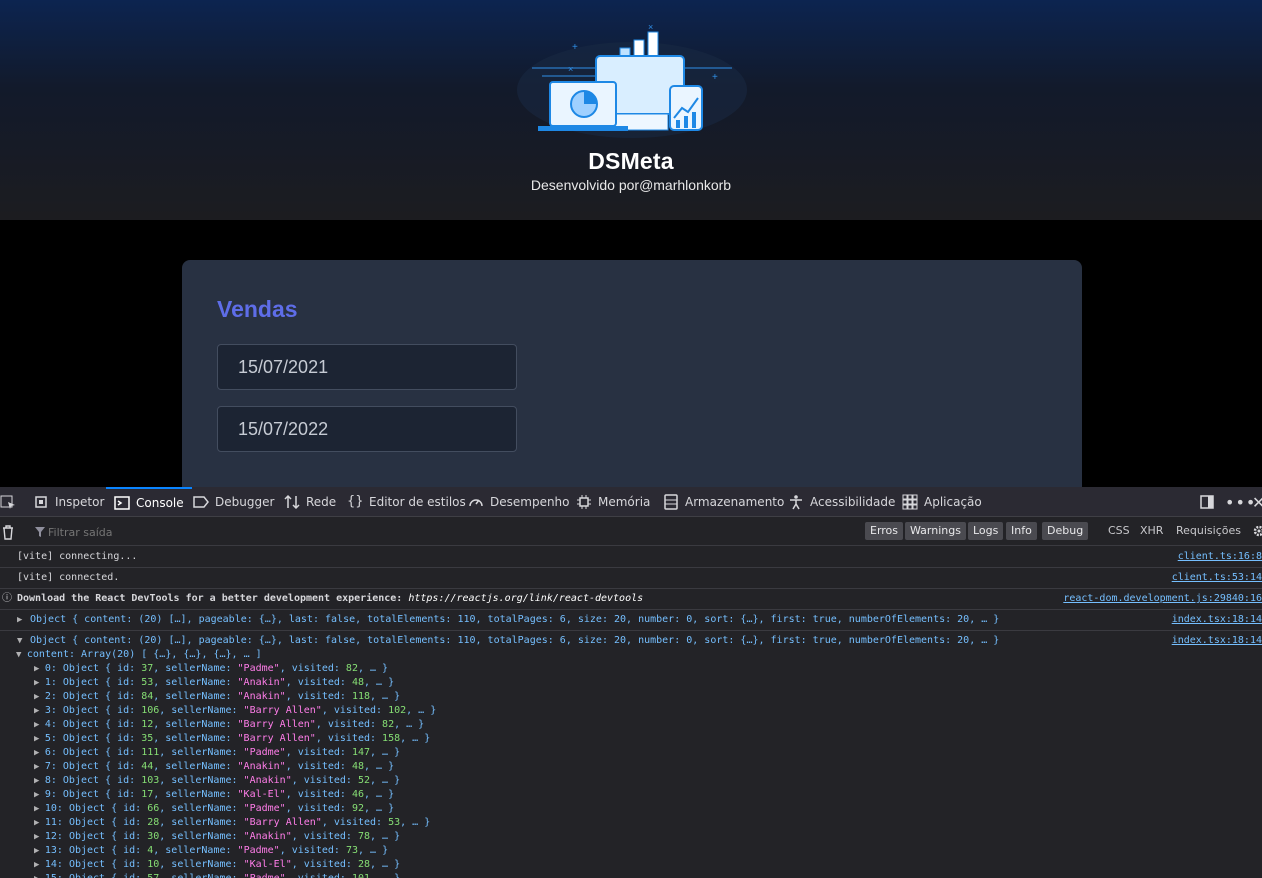 The width and height of the screenshot is (1262, 878). What do you see at coordinates (153, 864) in the screenshot?
I see `item-id-value: 10` at bounding box center [153, 864].